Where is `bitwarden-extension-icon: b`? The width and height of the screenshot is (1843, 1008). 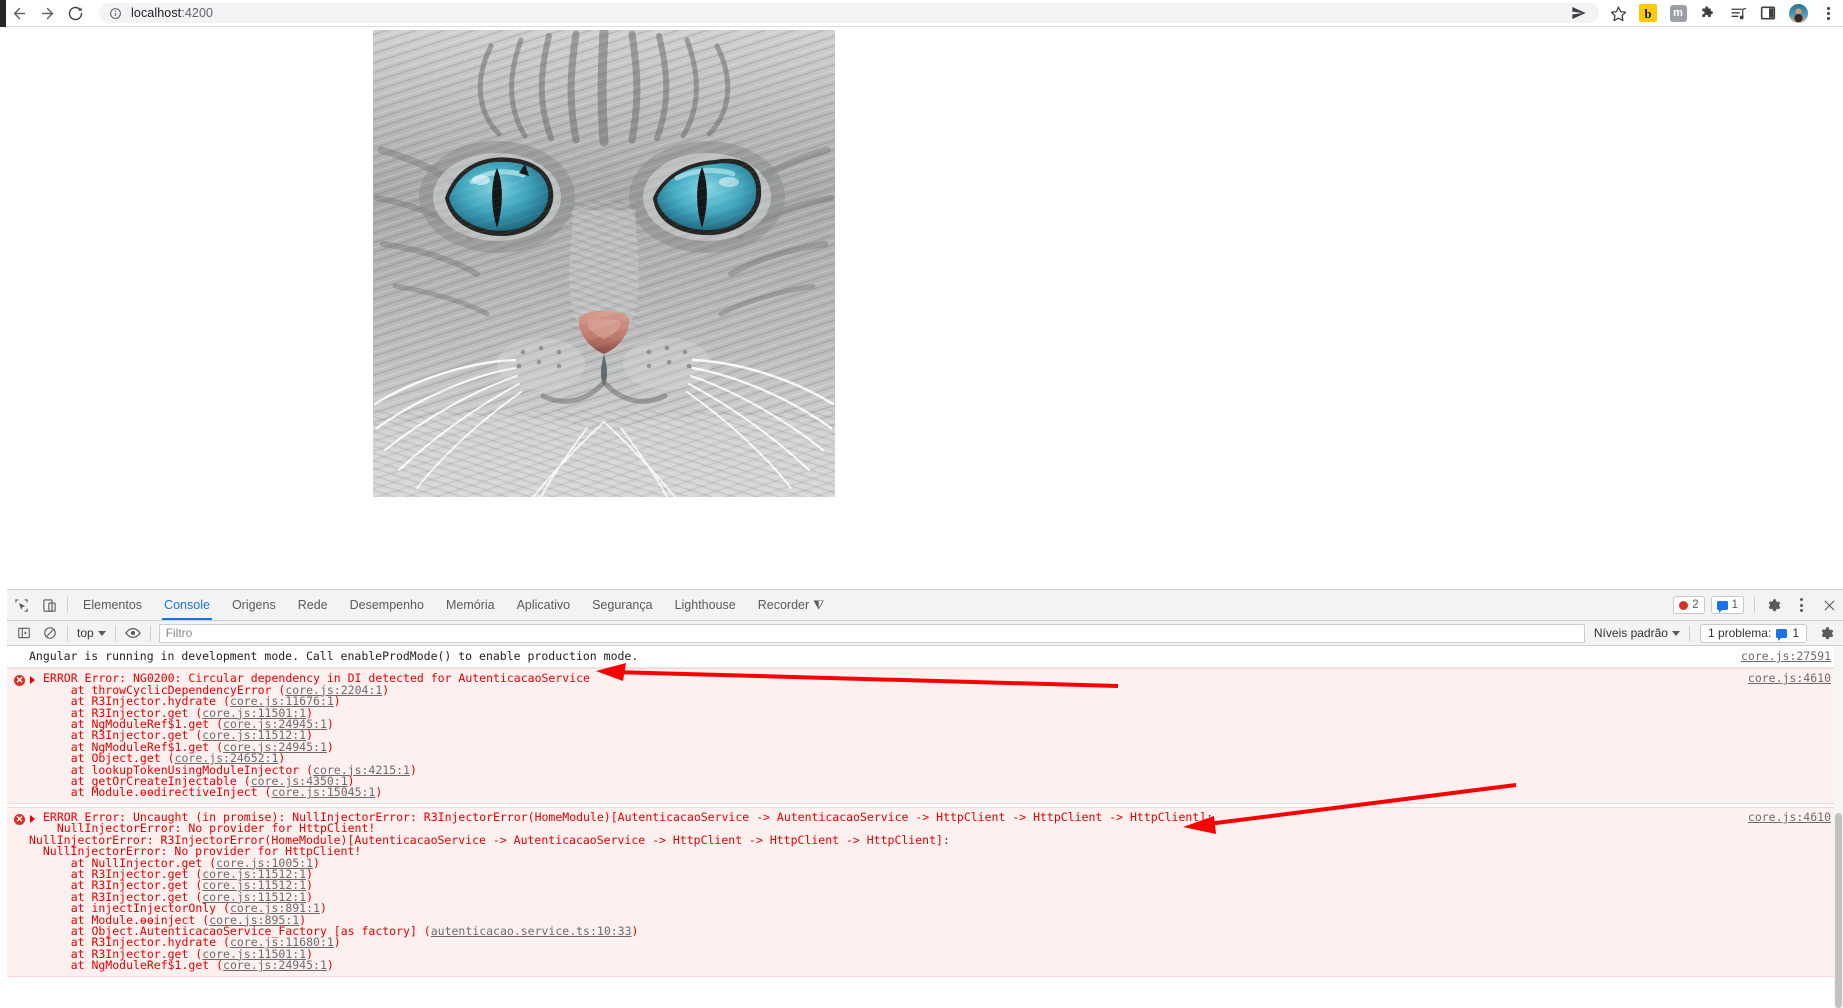
bitwarden-extension-icon: b is located at coordinates (1648, 13).